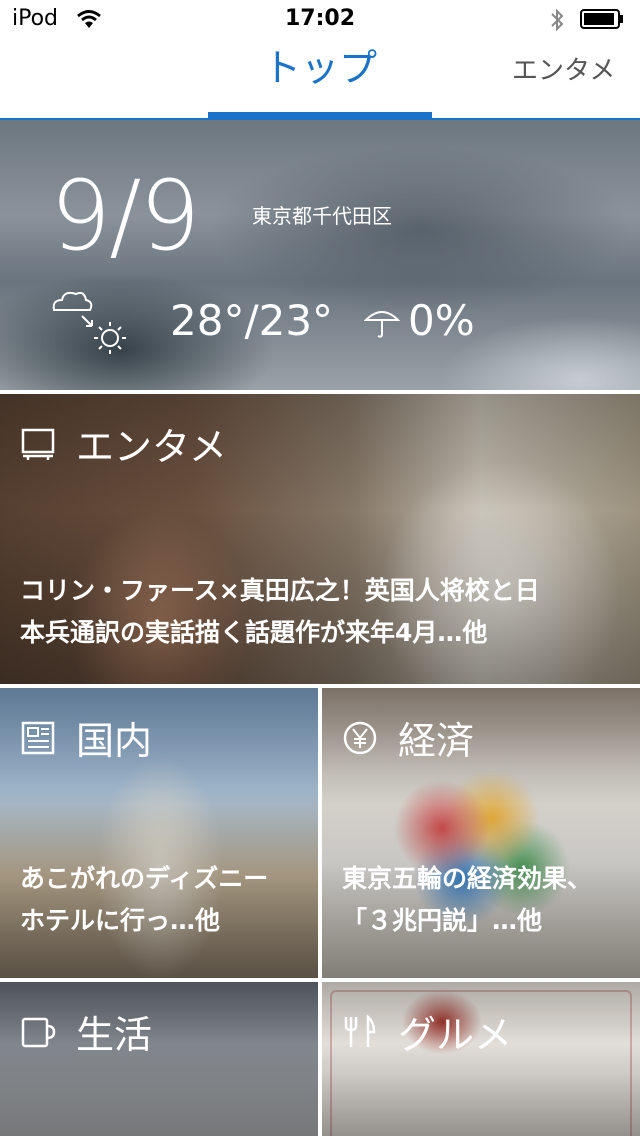  I want to click on card-category: エンタメ, so click(123, 443).